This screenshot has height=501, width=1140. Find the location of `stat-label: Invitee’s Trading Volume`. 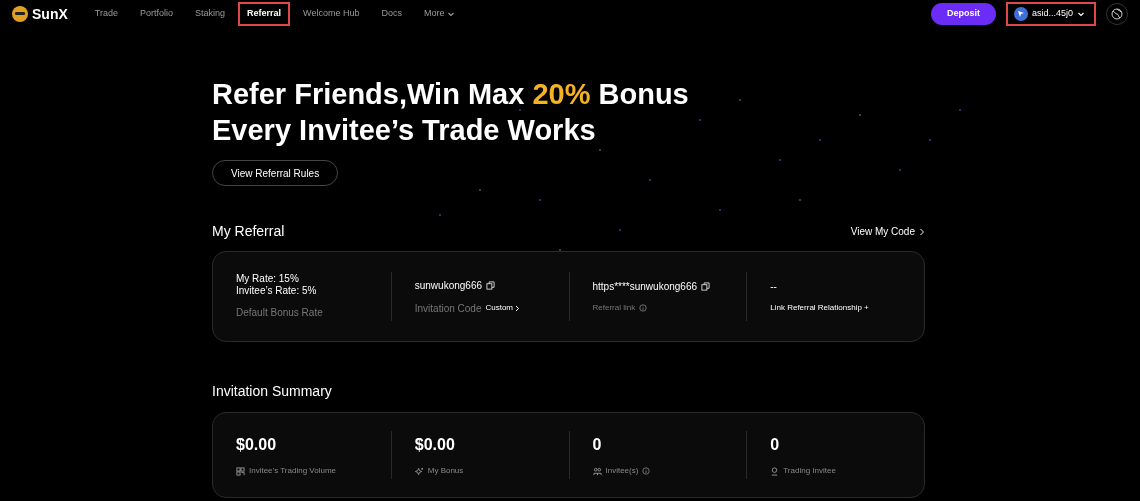

stat-label: Invitee’s Trading Volume is located at coordinates (292, 471).